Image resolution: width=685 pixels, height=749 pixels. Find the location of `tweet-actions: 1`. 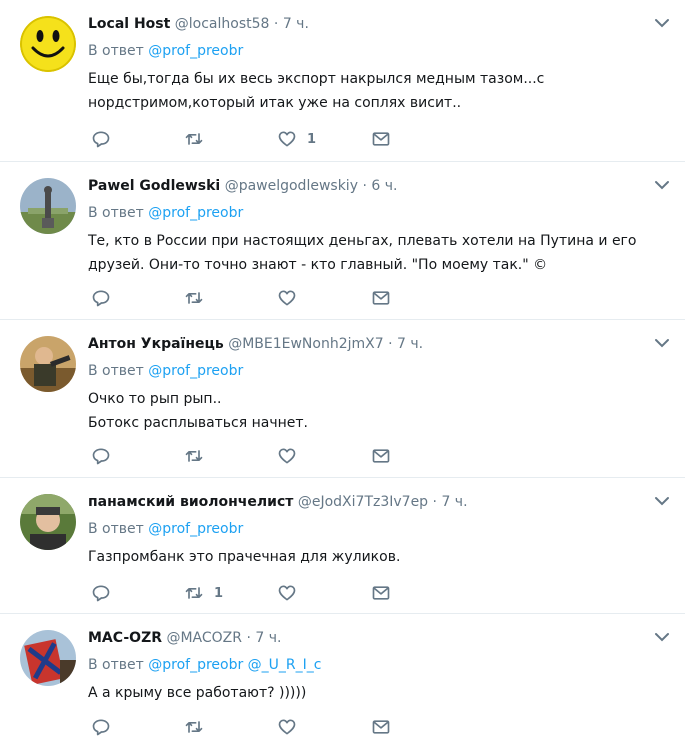

tweet-actions: 1 is located at coordinates (248, 593).